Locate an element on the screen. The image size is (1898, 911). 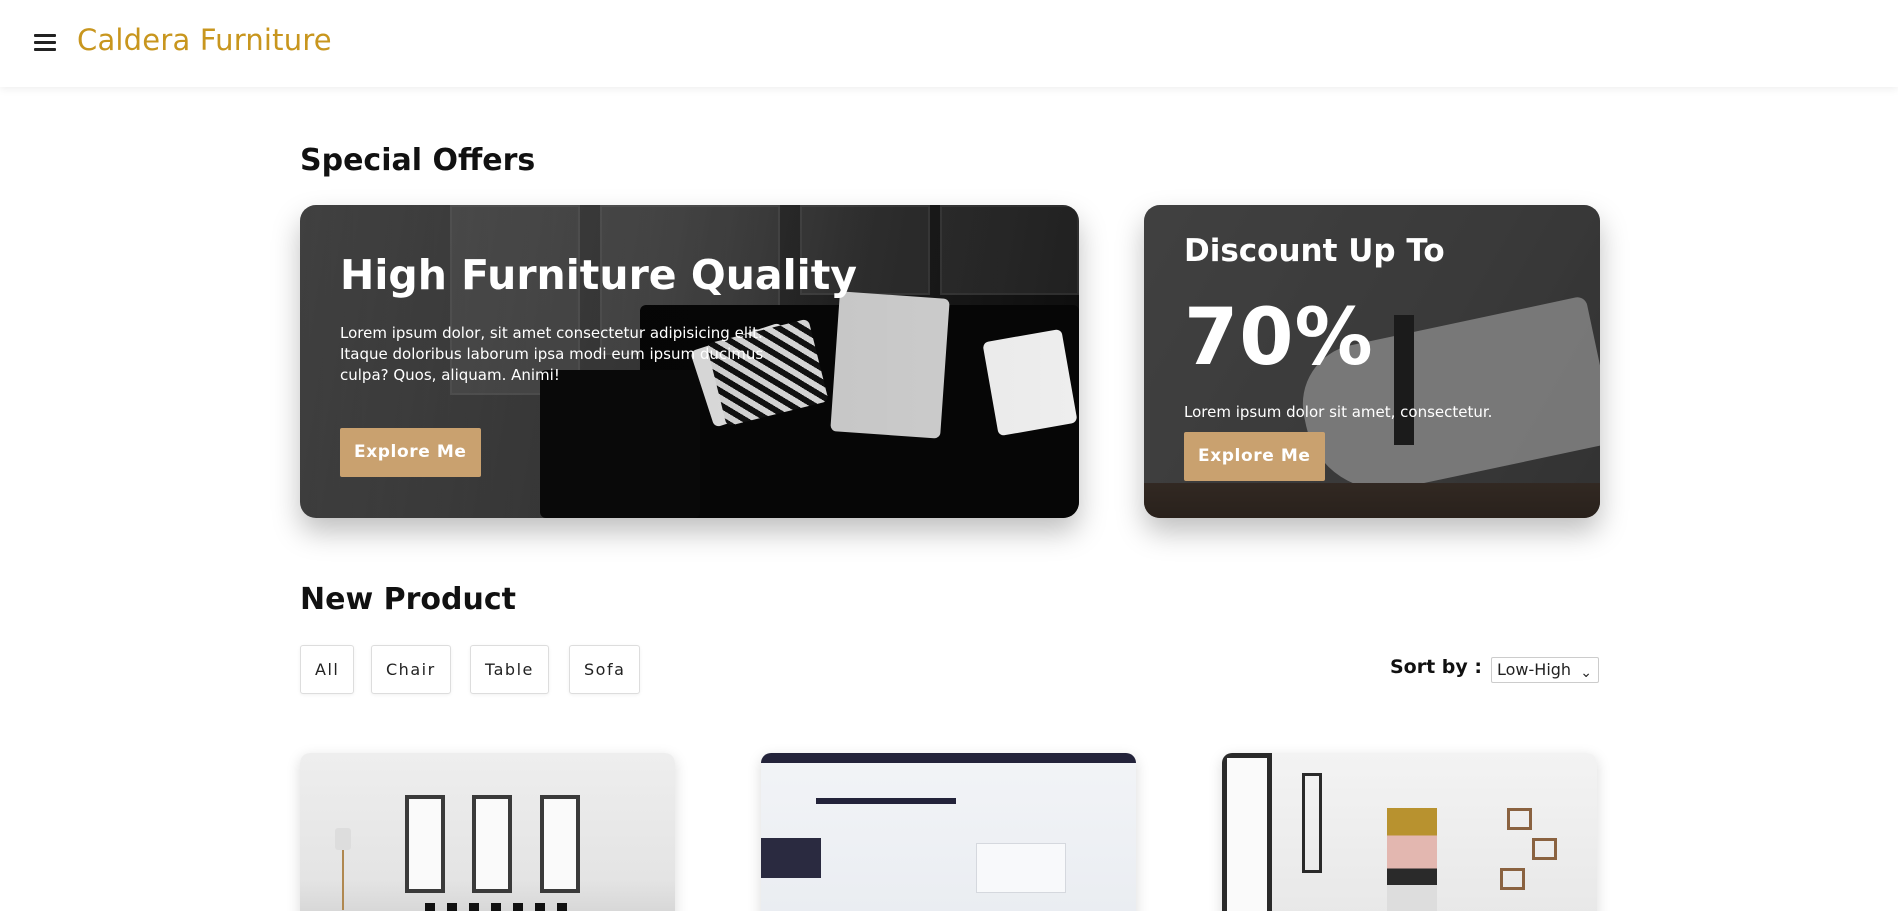
whiteboard-decor is located at coordinates (1021, 868).